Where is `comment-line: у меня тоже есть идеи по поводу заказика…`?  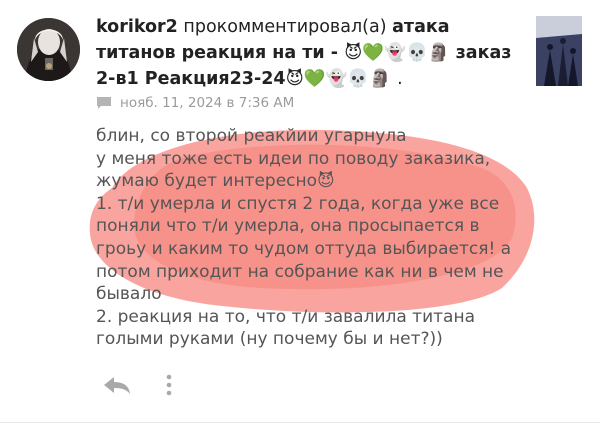
comment-line: у меня тоже есть идеи по поводу заказика… is located at coordinates (293, 158).